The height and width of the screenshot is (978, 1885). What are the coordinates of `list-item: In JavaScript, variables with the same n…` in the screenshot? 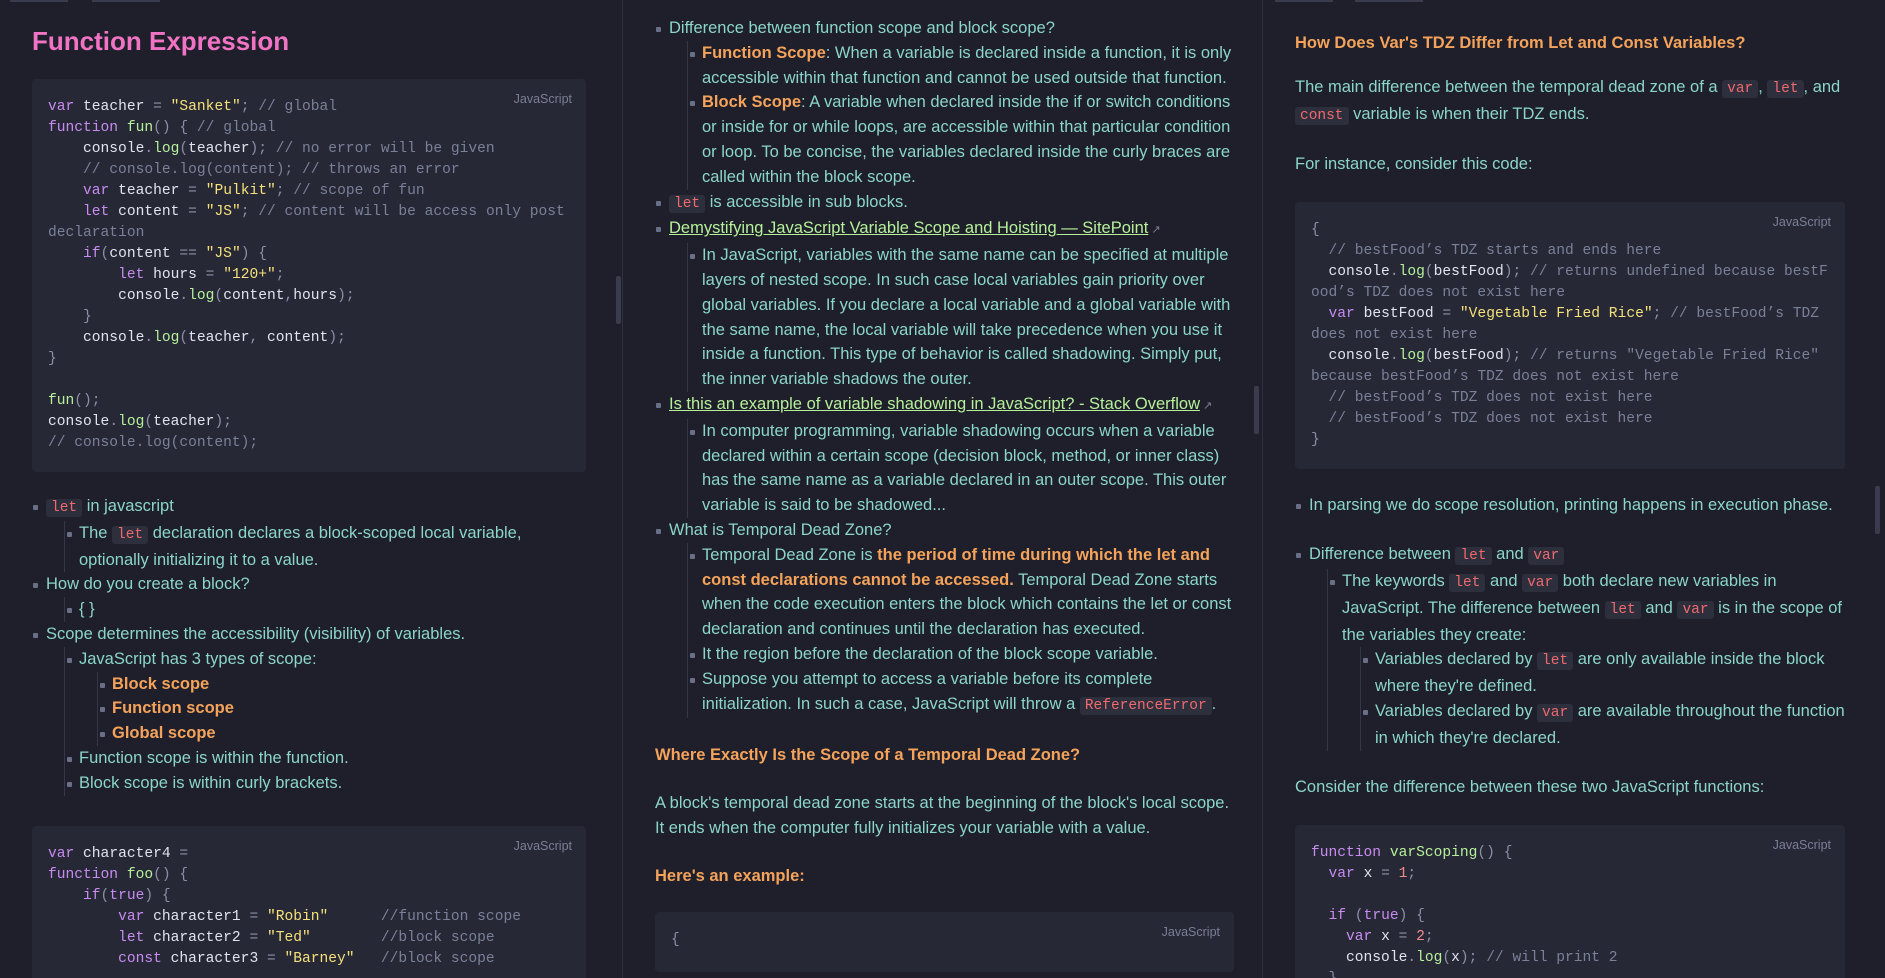 It's located at (962, 317).